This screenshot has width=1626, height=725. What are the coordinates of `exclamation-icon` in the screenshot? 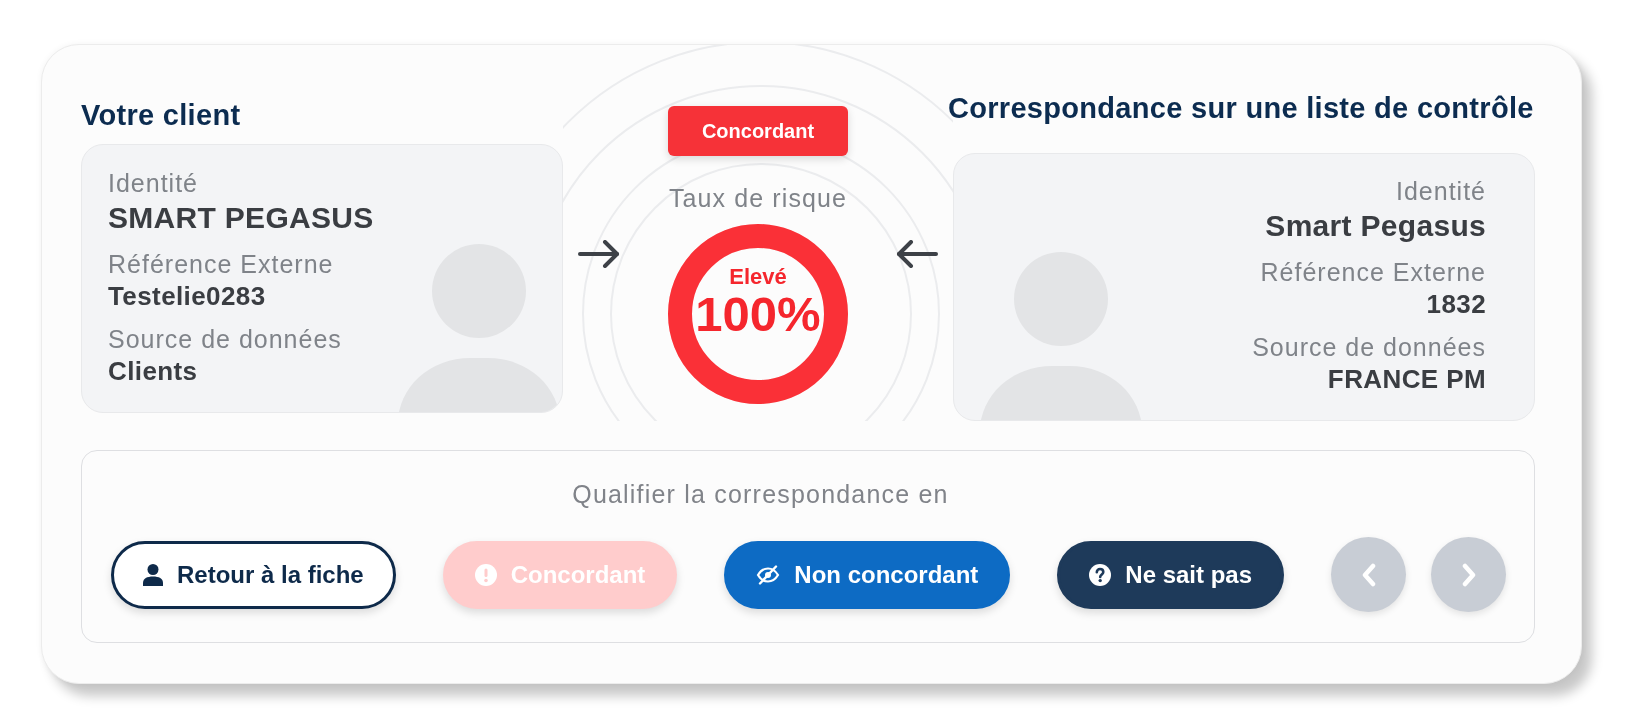 It's located at (485, 574).